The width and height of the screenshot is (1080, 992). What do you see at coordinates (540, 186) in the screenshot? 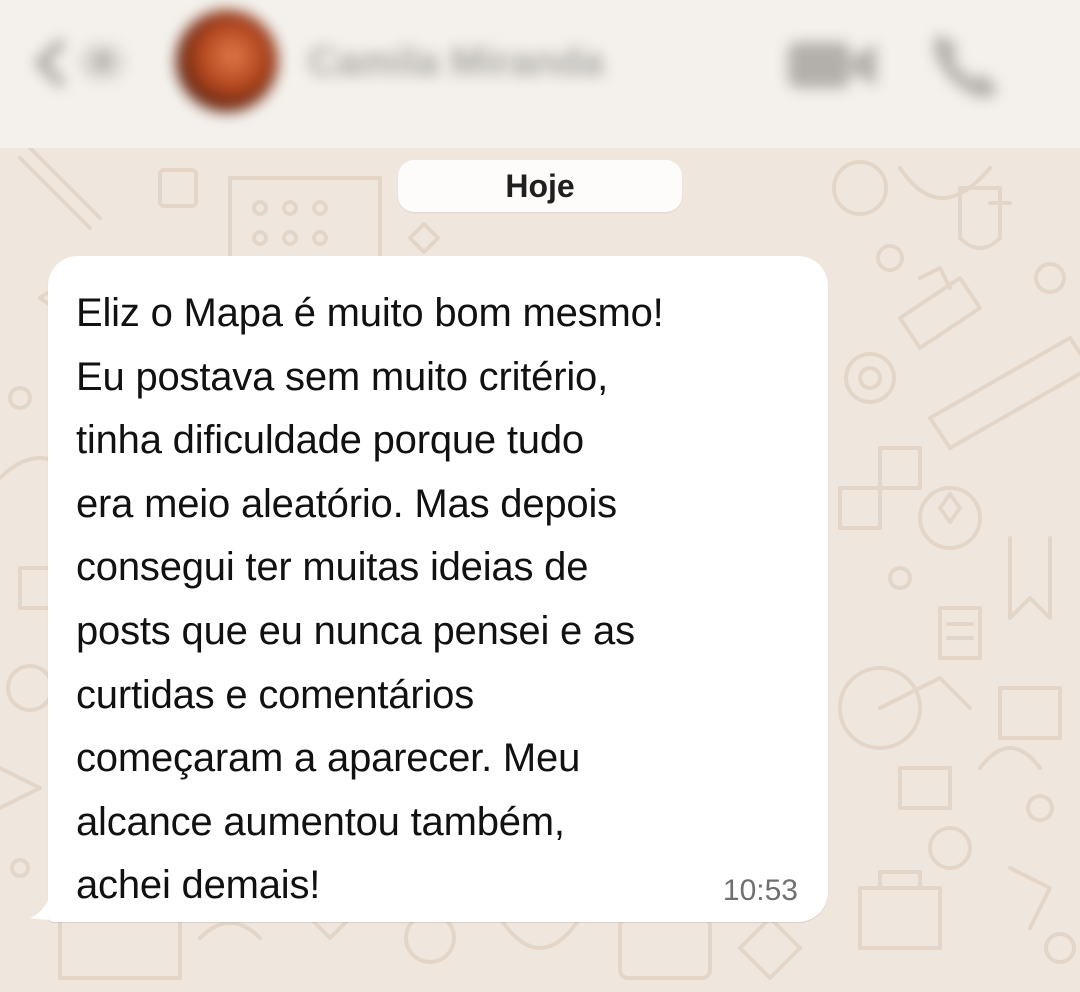
I see `date-separator: Hoje` at bounding box center [540, 186].